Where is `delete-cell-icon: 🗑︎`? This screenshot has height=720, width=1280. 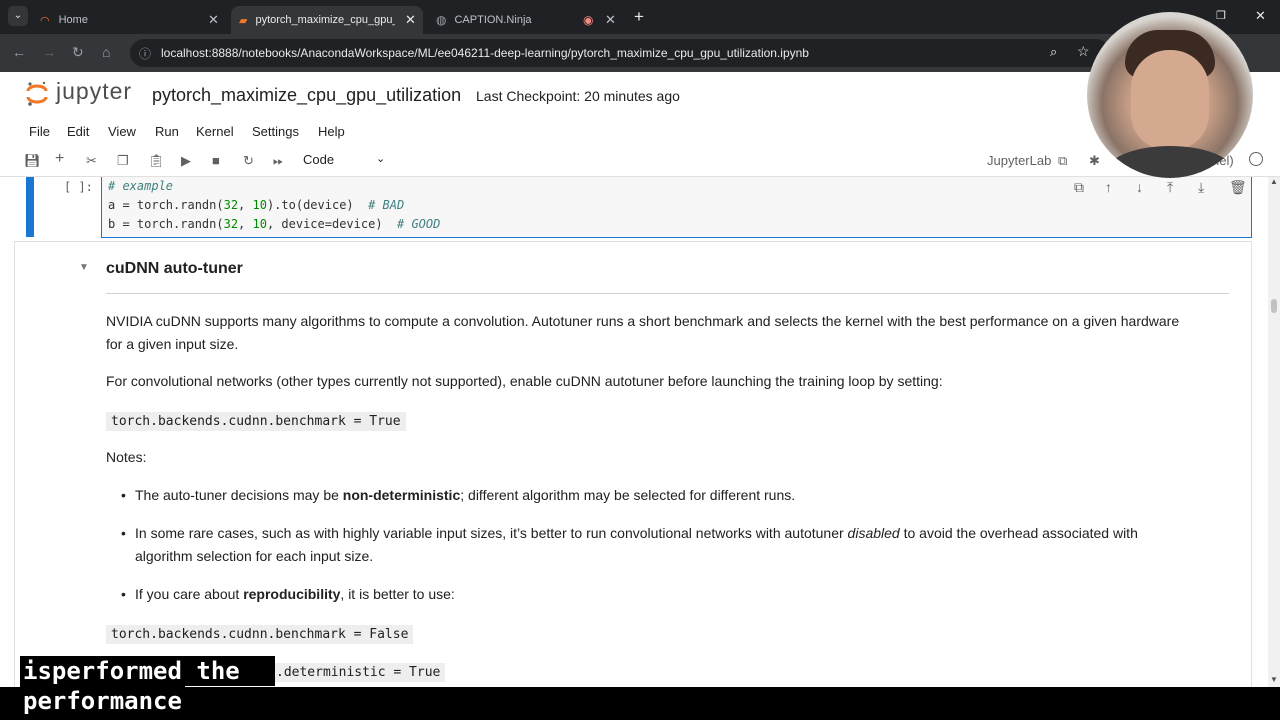
delete-cell-icon: 🗑︎ is located at coordinates (1238, 187).